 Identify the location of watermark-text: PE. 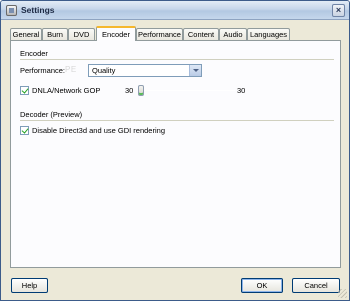
(71, 69).